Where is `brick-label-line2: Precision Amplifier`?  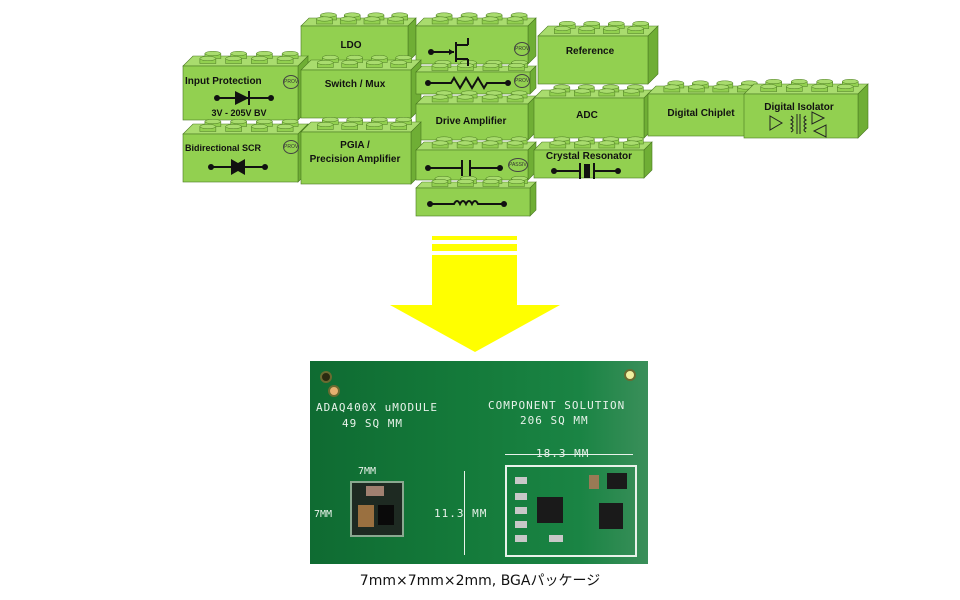 brick-label-line2: Precision Amplifier is located at coordinates (355, 159).